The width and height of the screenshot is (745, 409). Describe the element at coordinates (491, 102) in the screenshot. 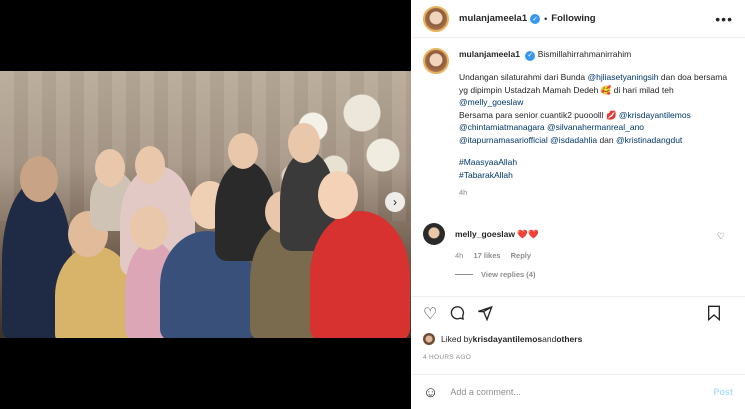

I see `mention-link: @melly_goeslaw` at that location.